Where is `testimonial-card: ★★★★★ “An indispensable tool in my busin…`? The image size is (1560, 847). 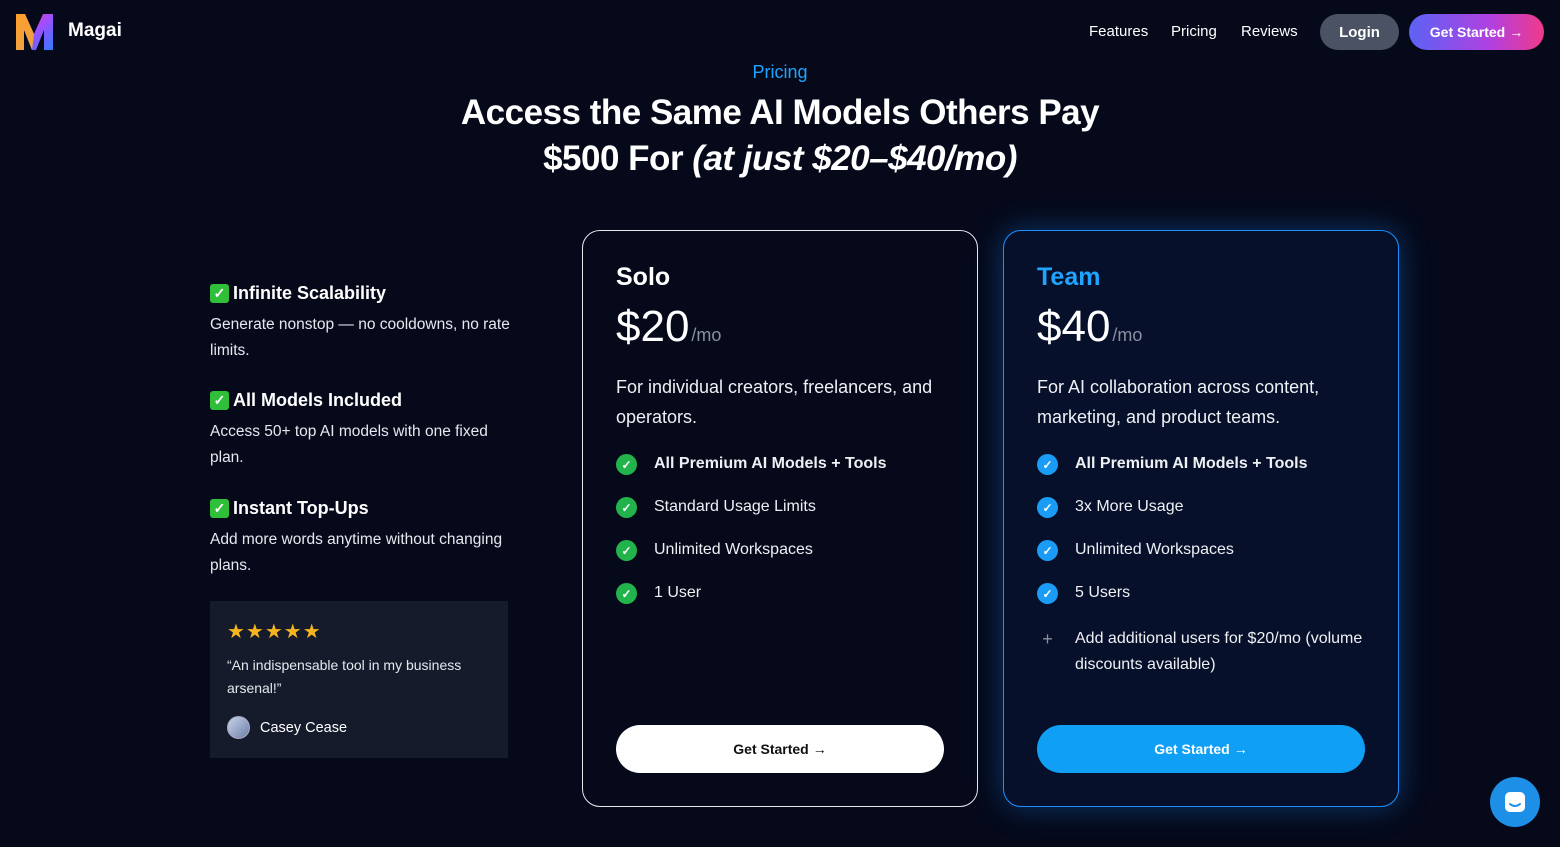 testimonial-card: ★★★★★ “An indispensable tool in my busin… is located at coordinates (359, 679).